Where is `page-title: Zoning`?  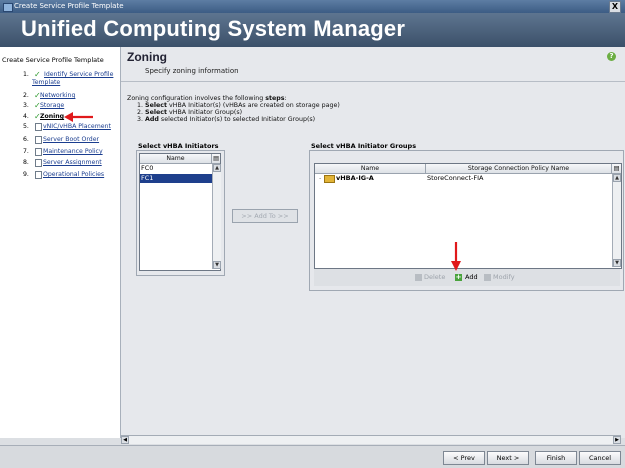 page-title: Zoning is located at coordinates (147, 57).